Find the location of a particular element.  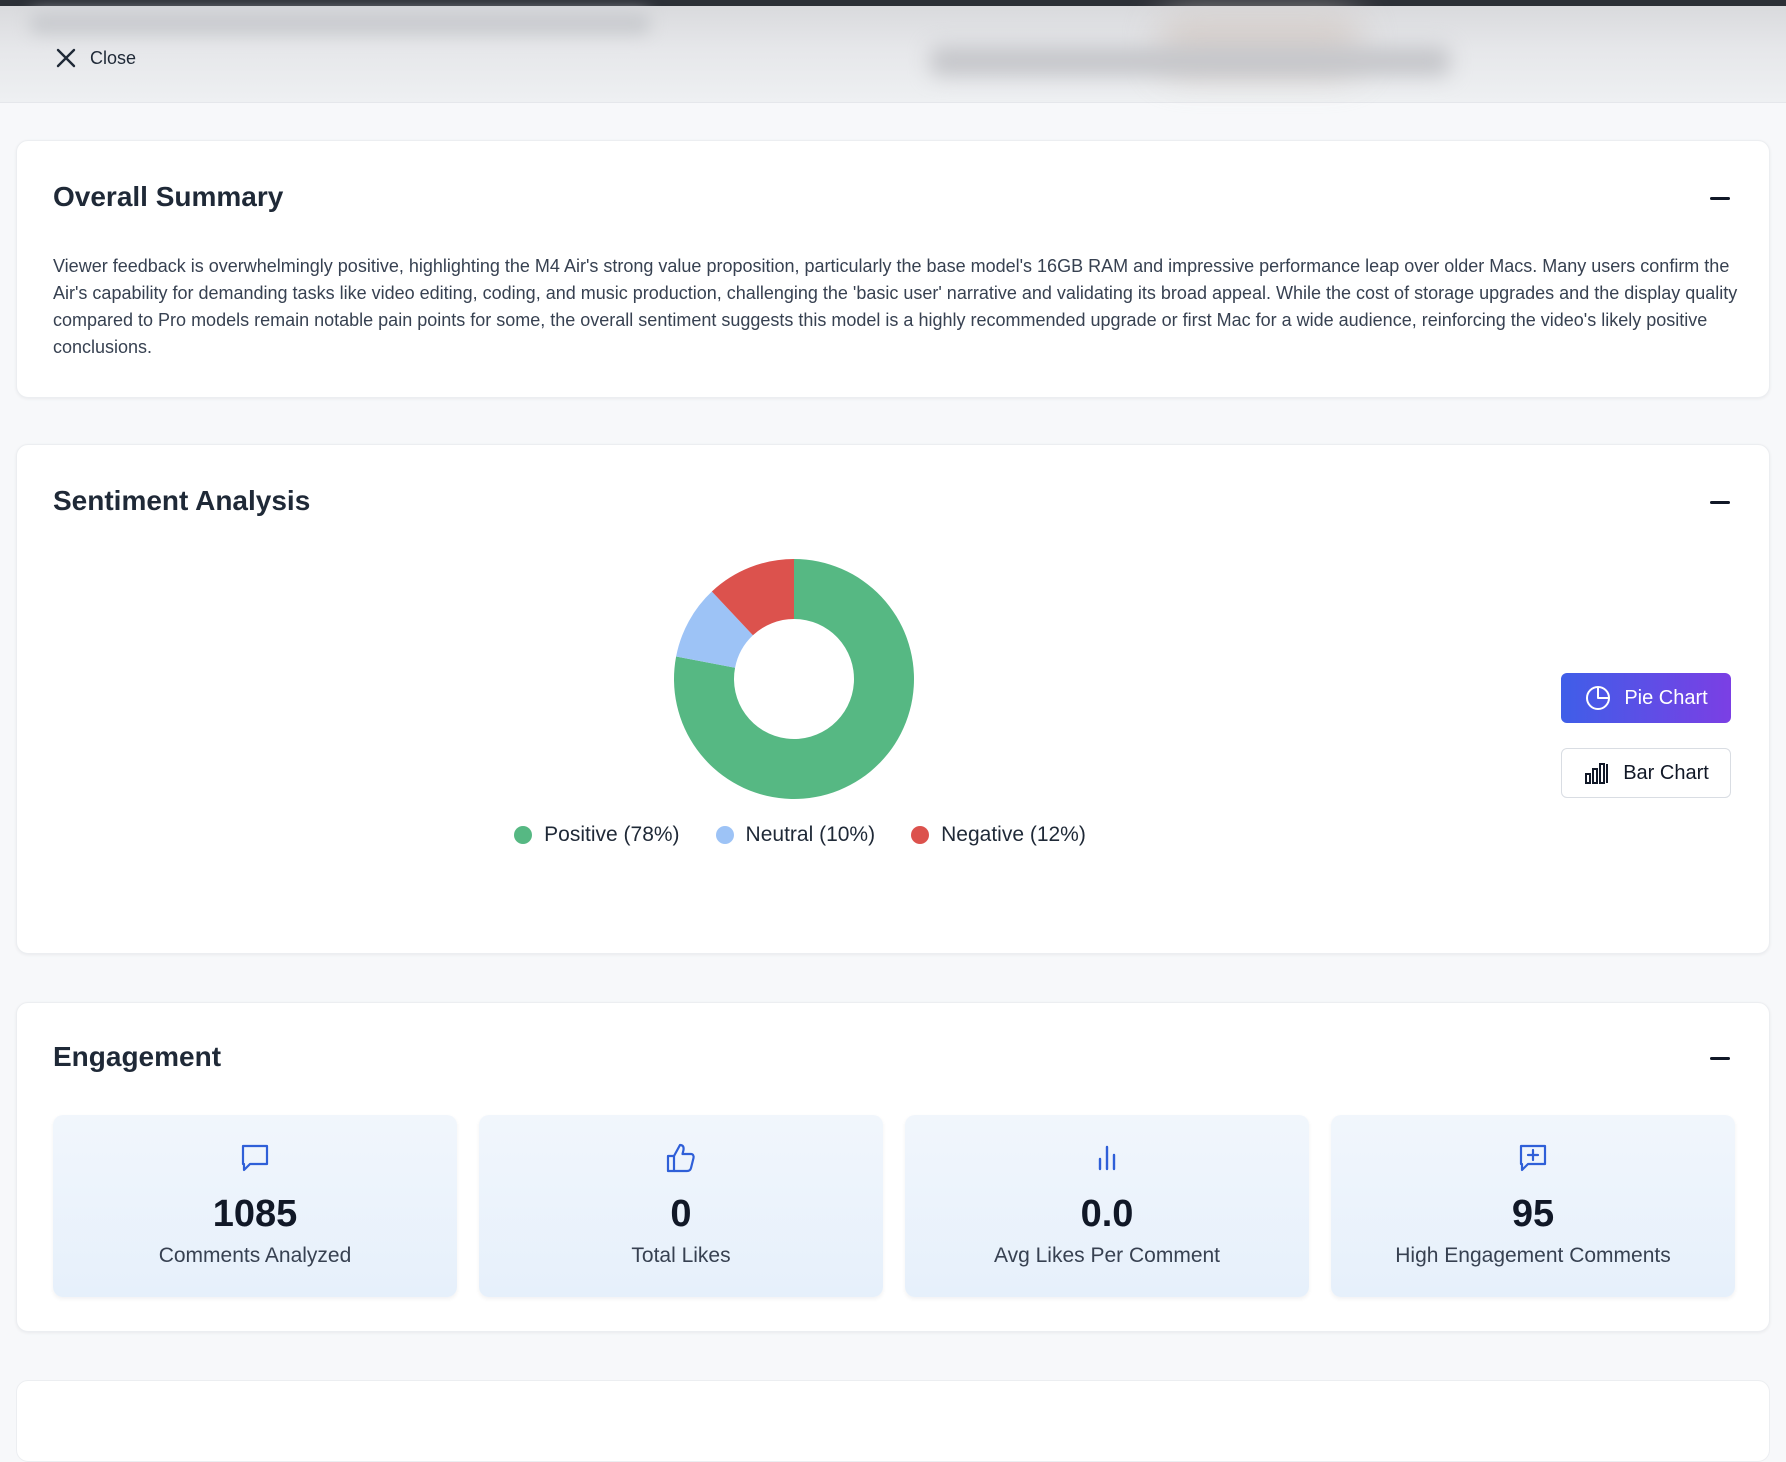

legend-label: Positive (78%) is located at coordinates (612, 834).